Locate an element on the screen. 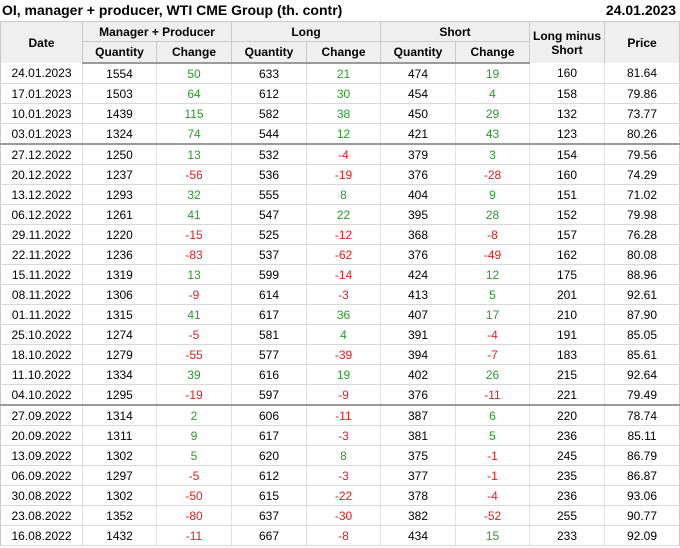 The width and height of the screenshot is (680, 548). long-change-cell: -30 is located at coordinates (343, 515).